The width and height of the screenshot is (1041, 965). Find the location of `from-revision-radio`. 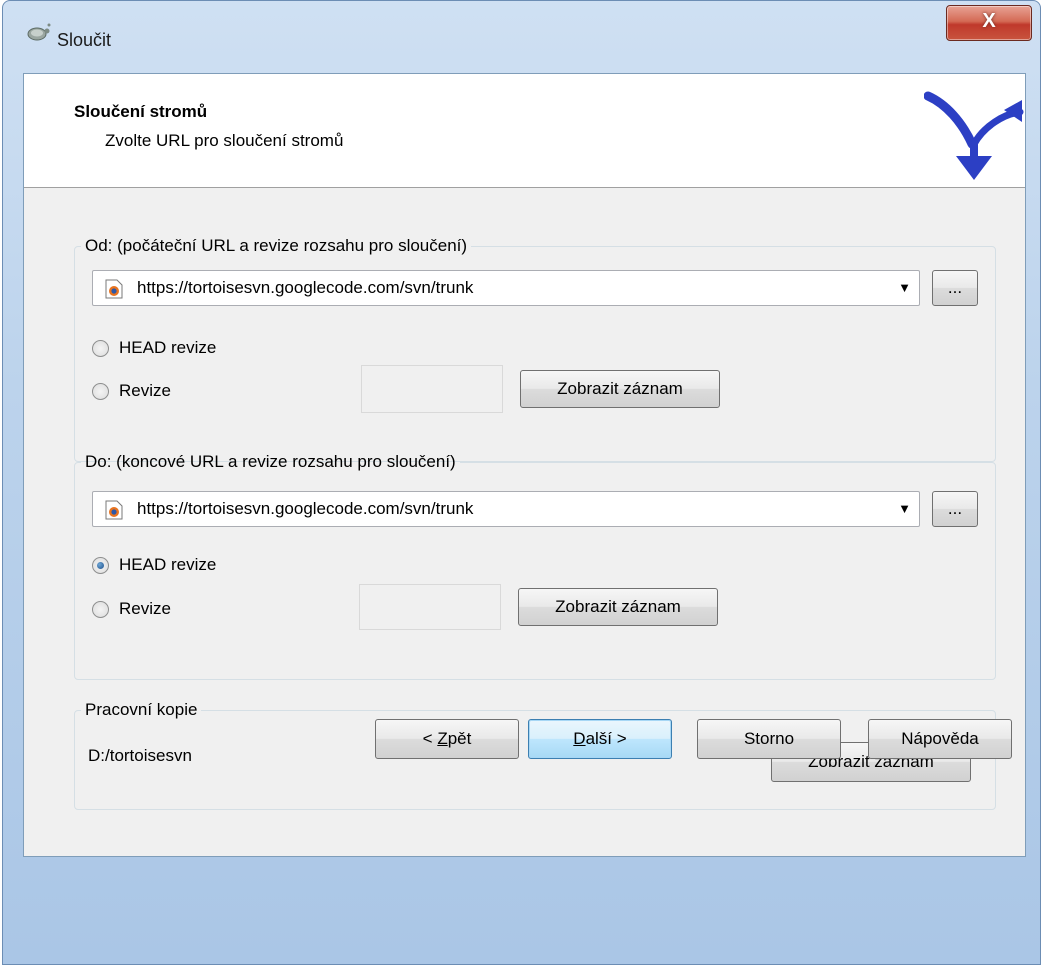

from-revision-radio is located at coordinates (100, 391).